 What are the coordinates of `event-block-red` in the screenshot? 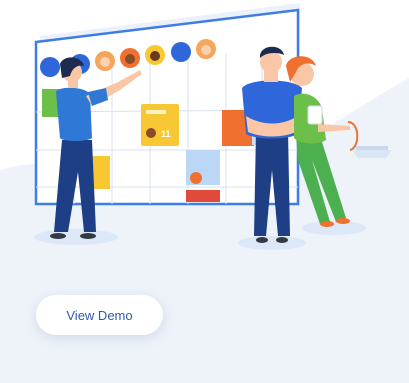 It's located at (203, 196).